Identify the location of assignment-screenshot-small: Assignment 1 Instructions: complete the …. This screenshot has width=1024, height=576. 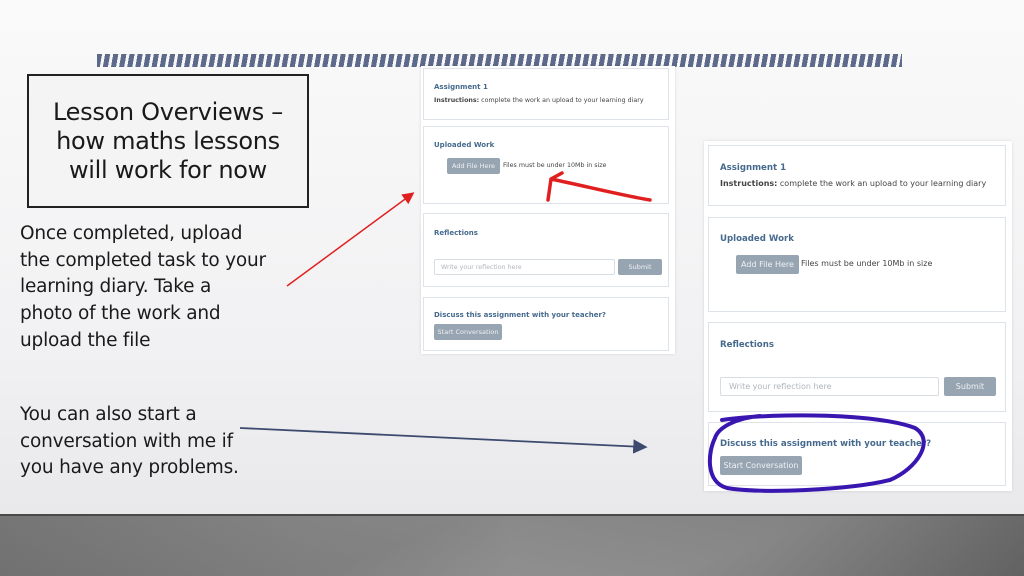
(548, 210).